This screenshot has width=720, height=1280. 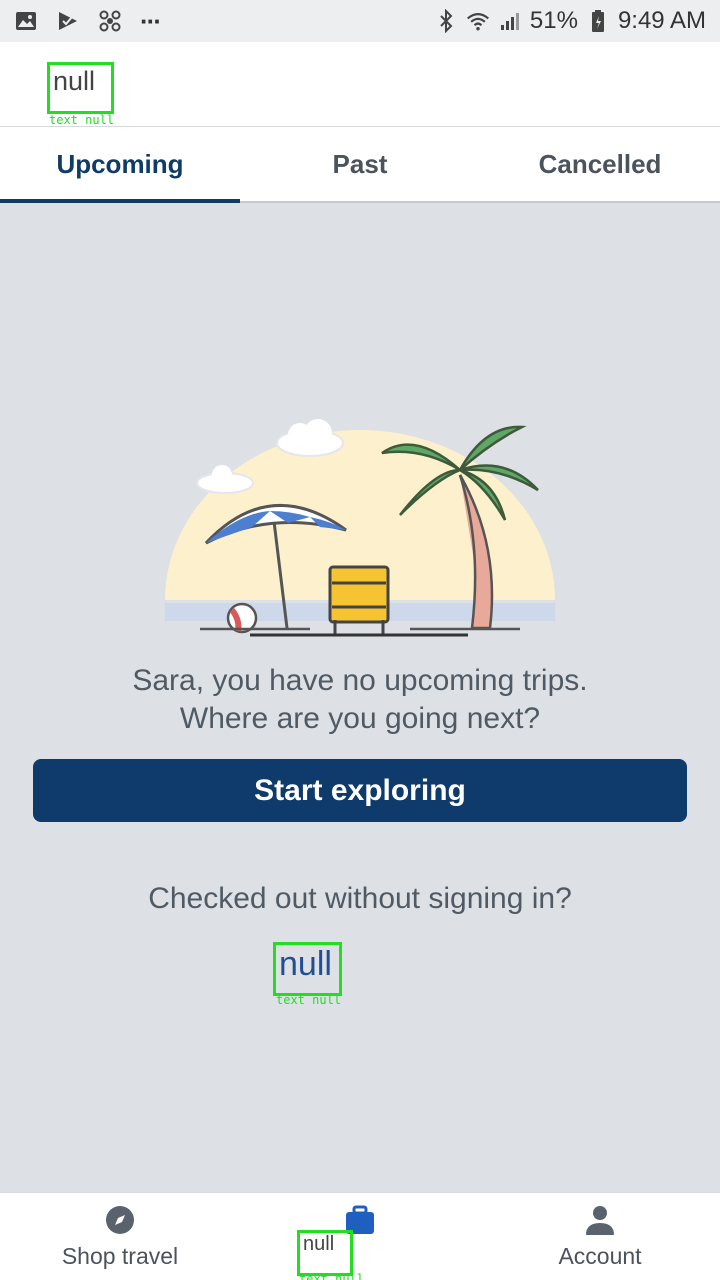 What do you see at coordinates (598, 21) in the screenshot?
I see `battery-icon` at bounding box center [598, 21].